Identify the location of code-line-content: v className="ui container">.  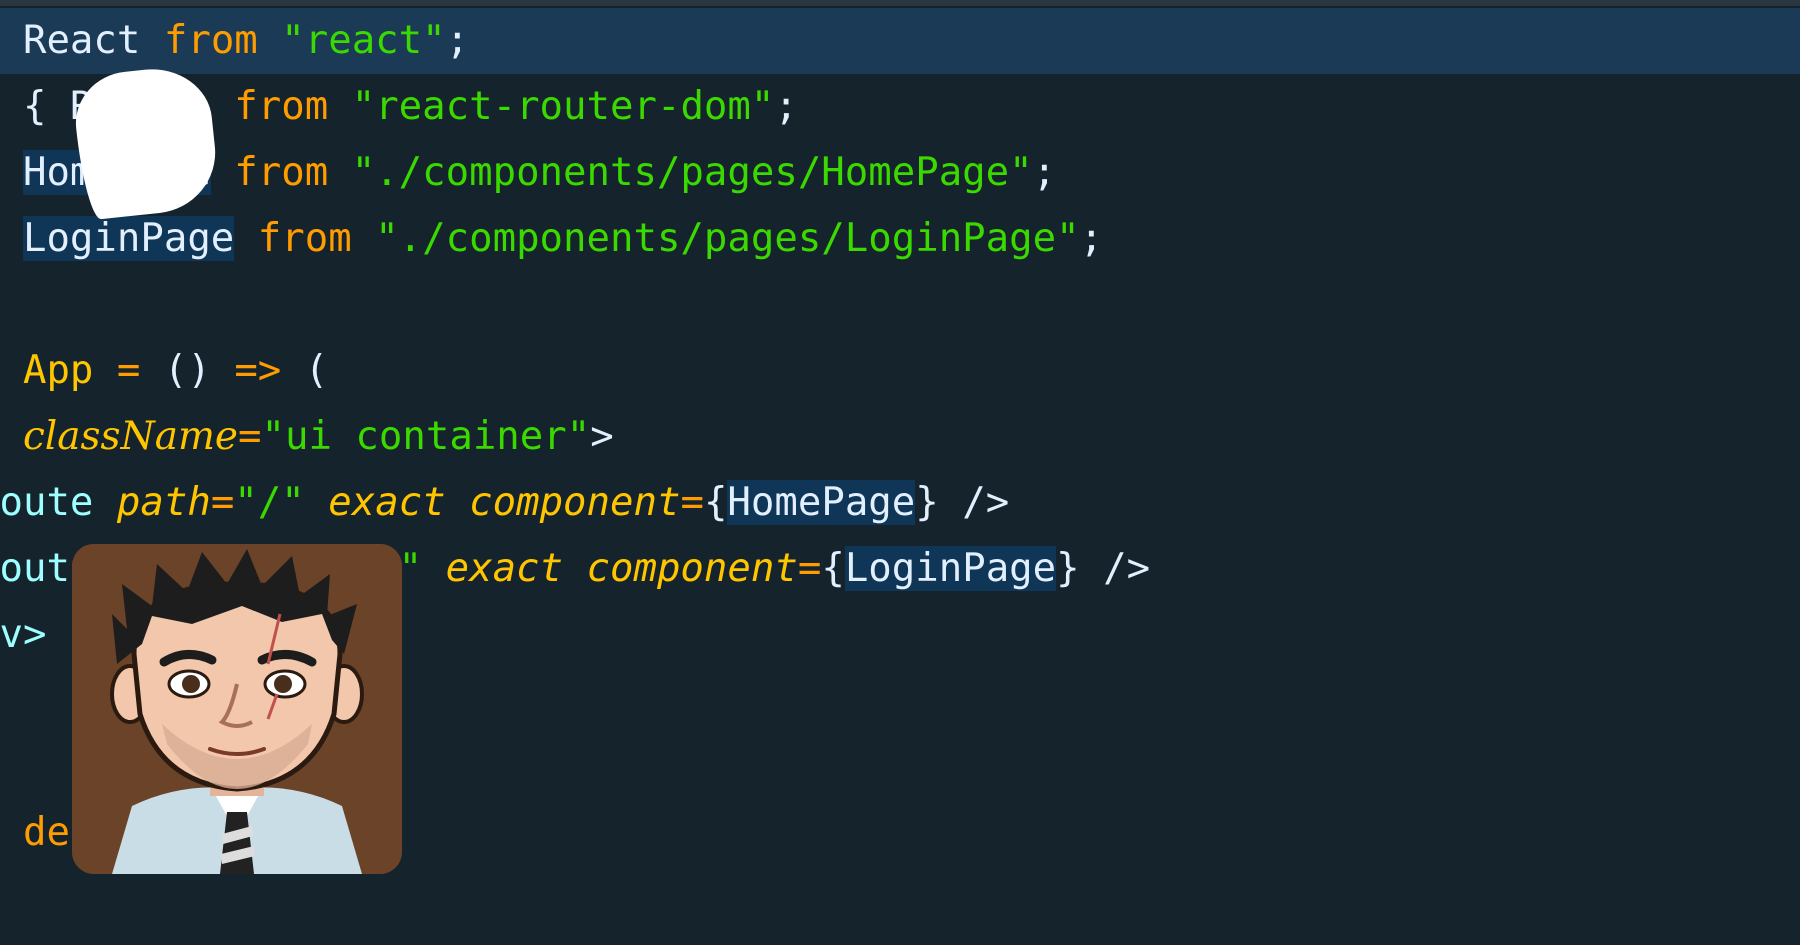
(307, 437).